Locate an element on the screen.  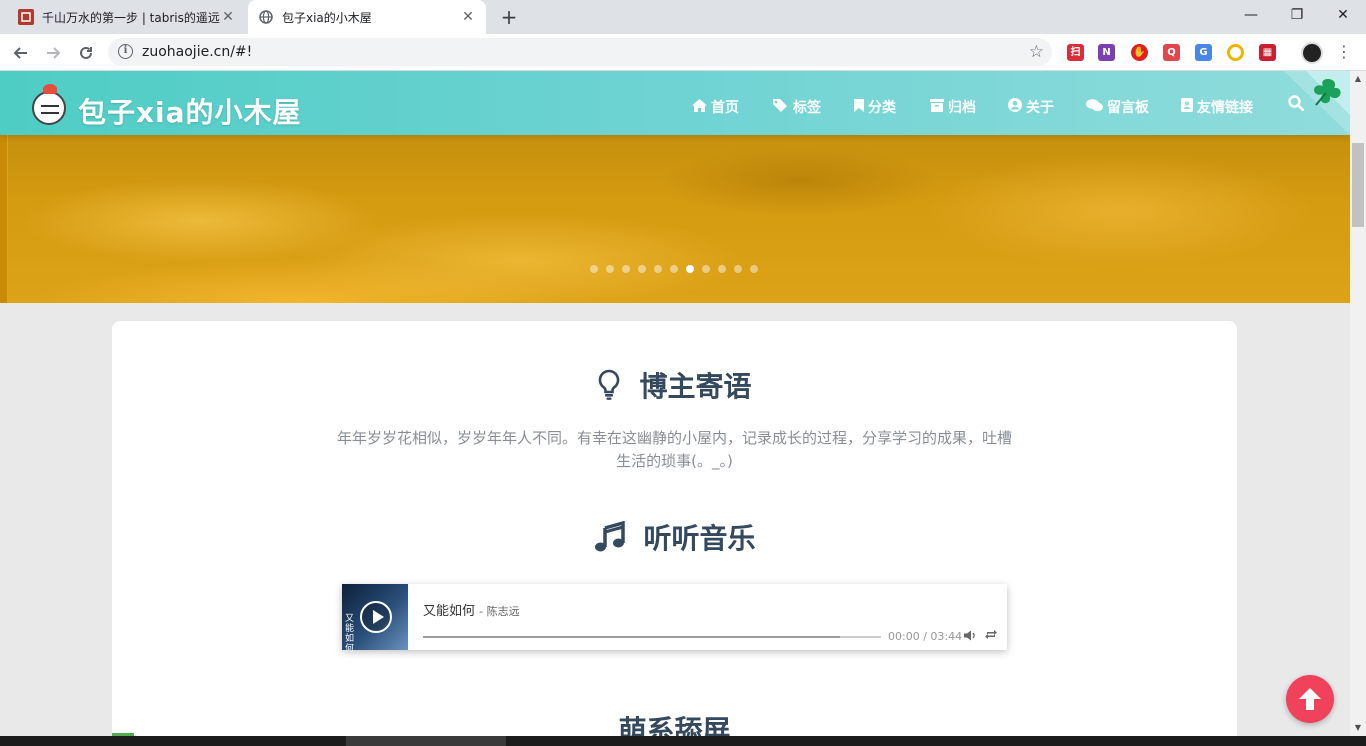
nav-label: 留言板 is located at coordinates (1128, 108).